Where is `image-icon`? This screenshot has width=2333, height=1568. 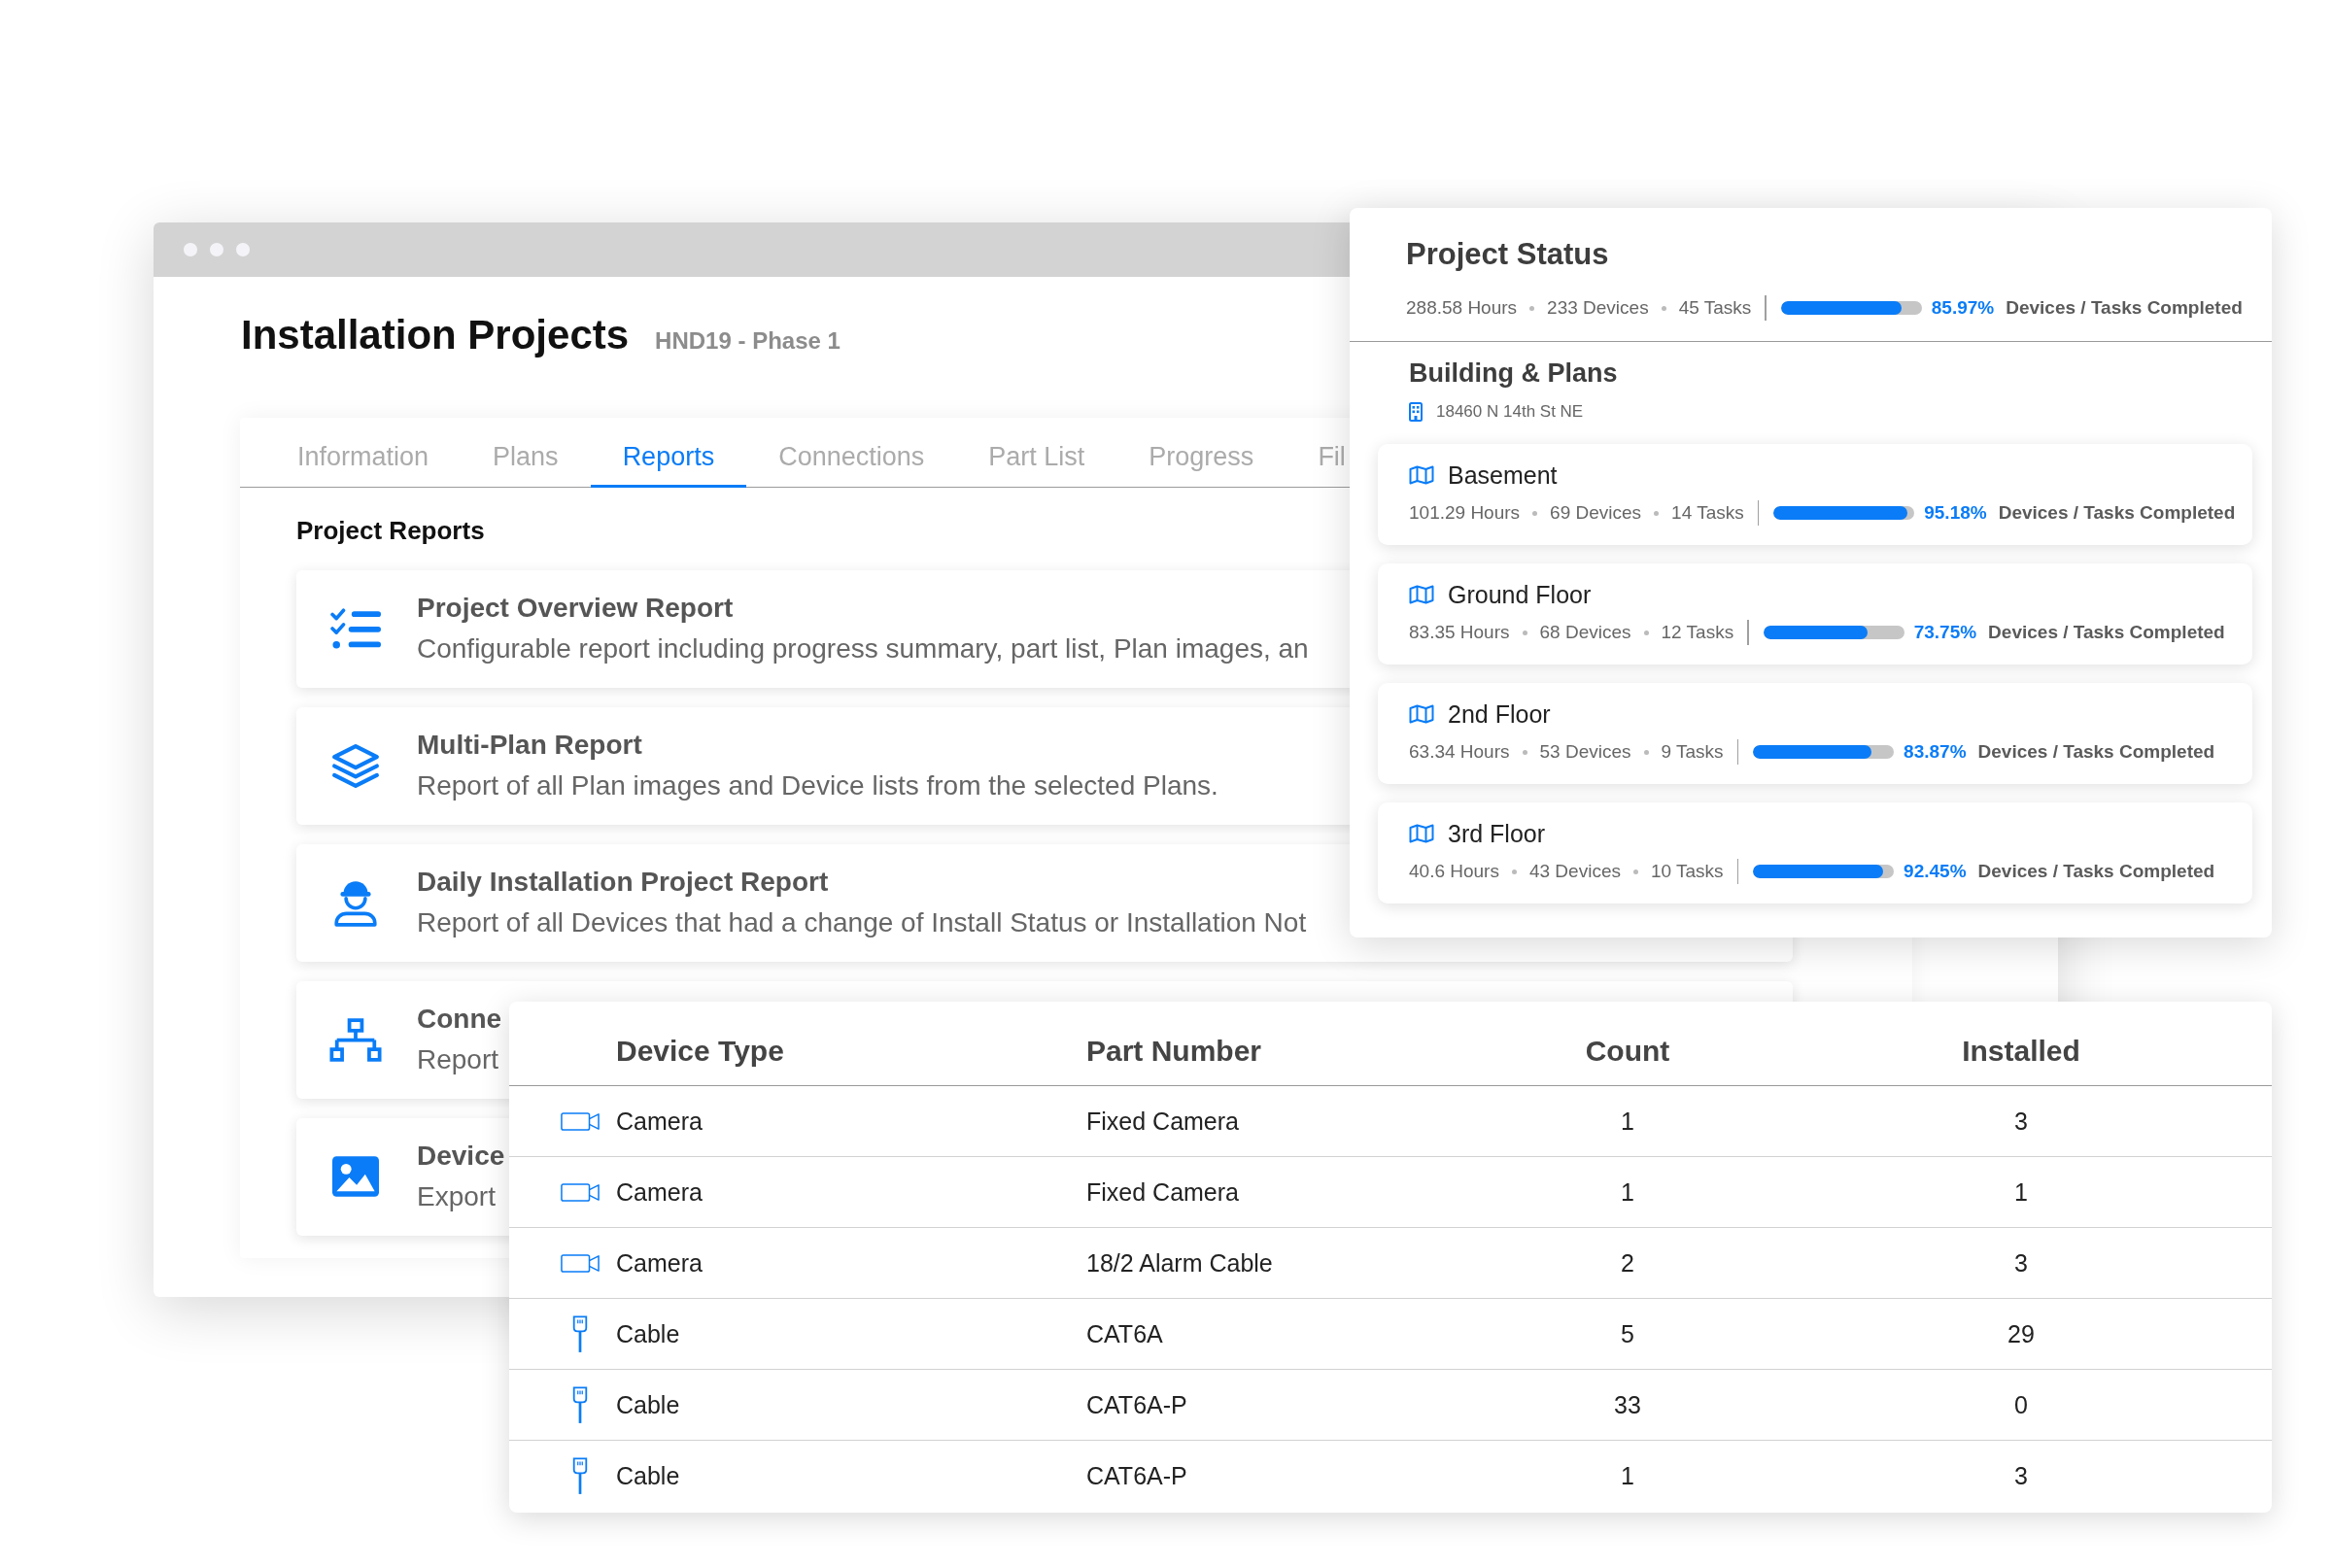 image-icon is located at coordinates (356, 1176).